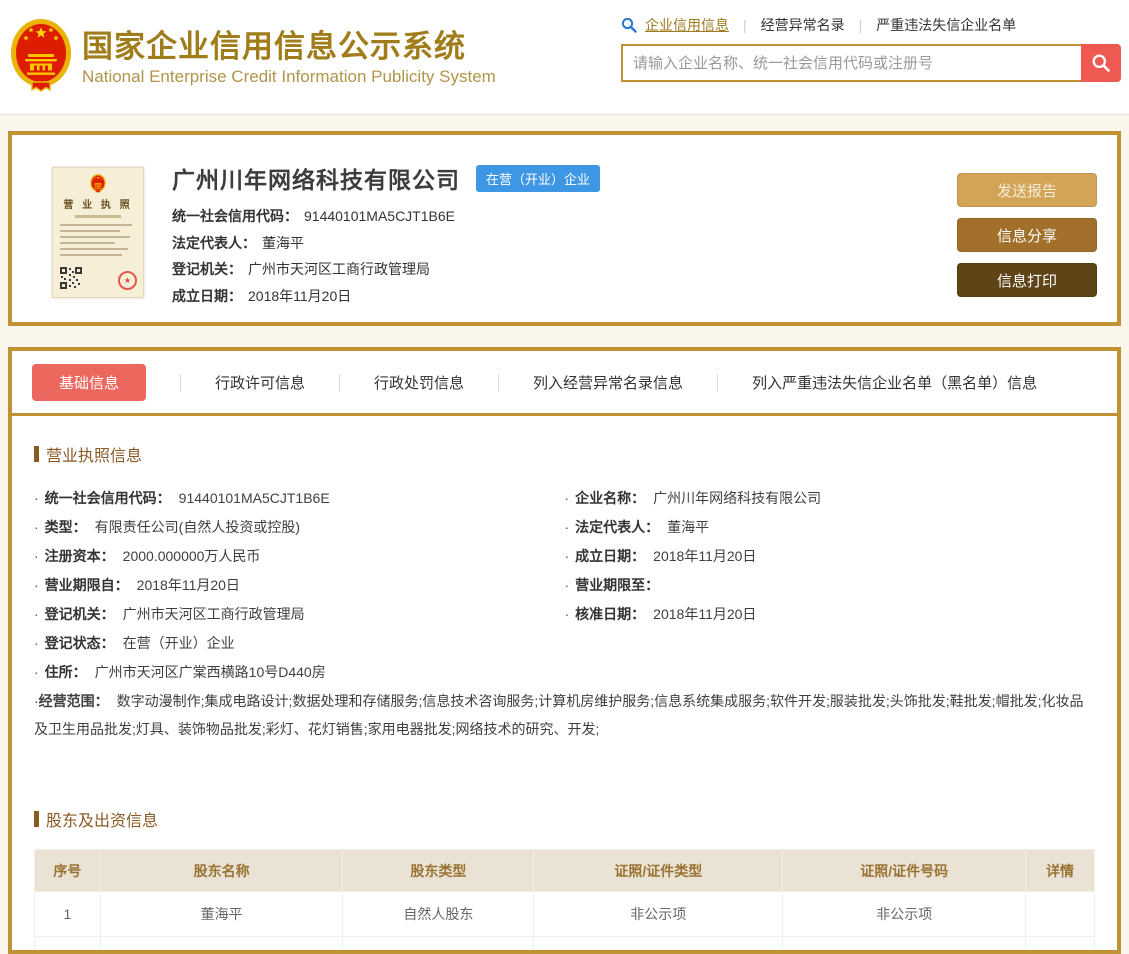 This screenshot has height=954, width=1129. I want to click on red-seal-icon: ★, so click(127, 280).